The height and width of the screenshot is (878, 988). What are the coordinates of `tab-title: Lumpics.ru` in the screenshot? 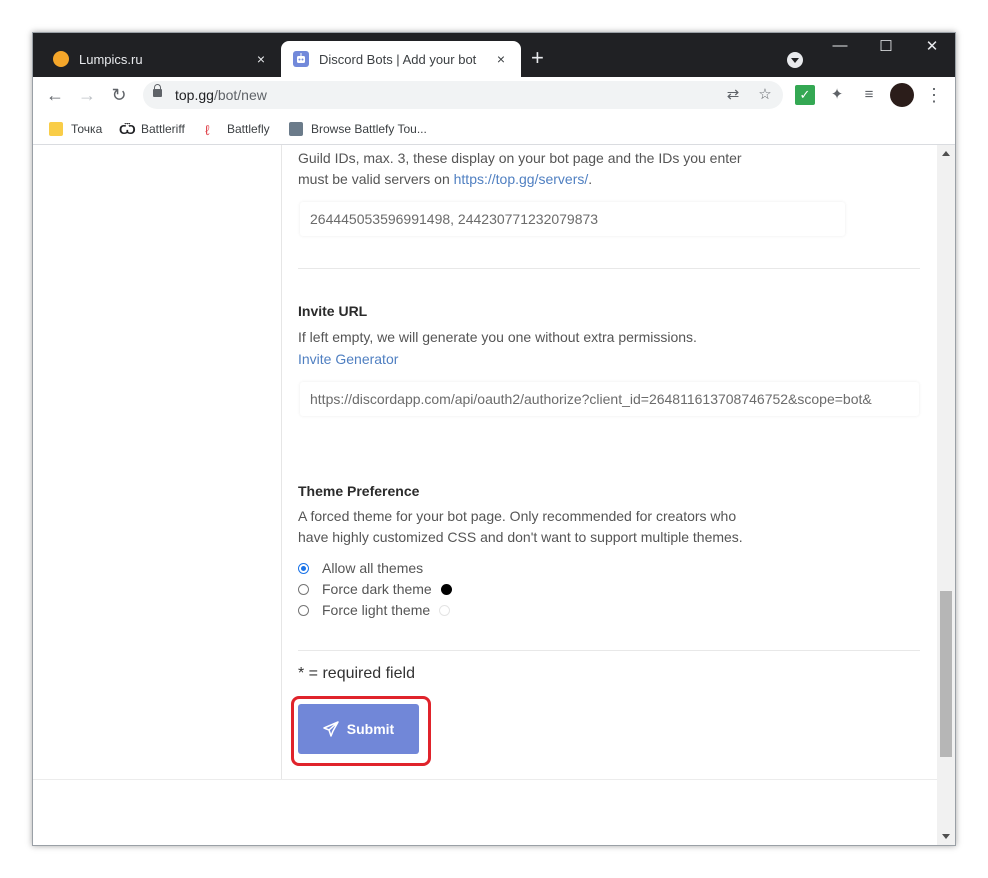 It's located at (111, 59).